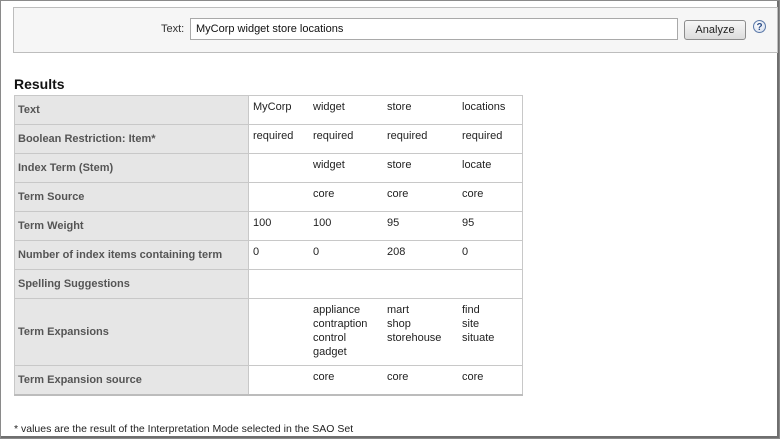  I want to click on table-row: Term Expansion source core core core, so click(268, 380).